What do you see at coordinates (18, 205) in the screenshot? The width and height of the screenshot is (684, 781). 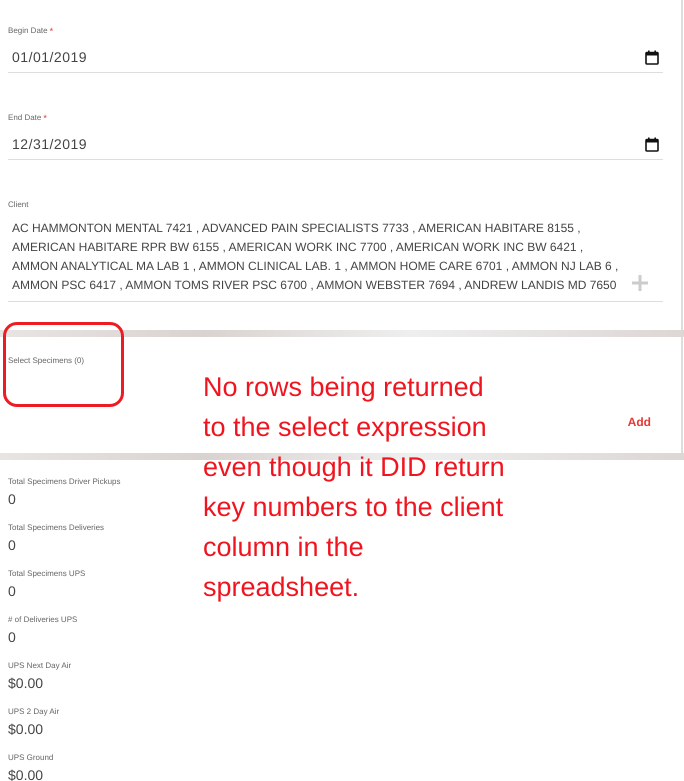 I see `field-label: Client` at bounding box center [18, 205].